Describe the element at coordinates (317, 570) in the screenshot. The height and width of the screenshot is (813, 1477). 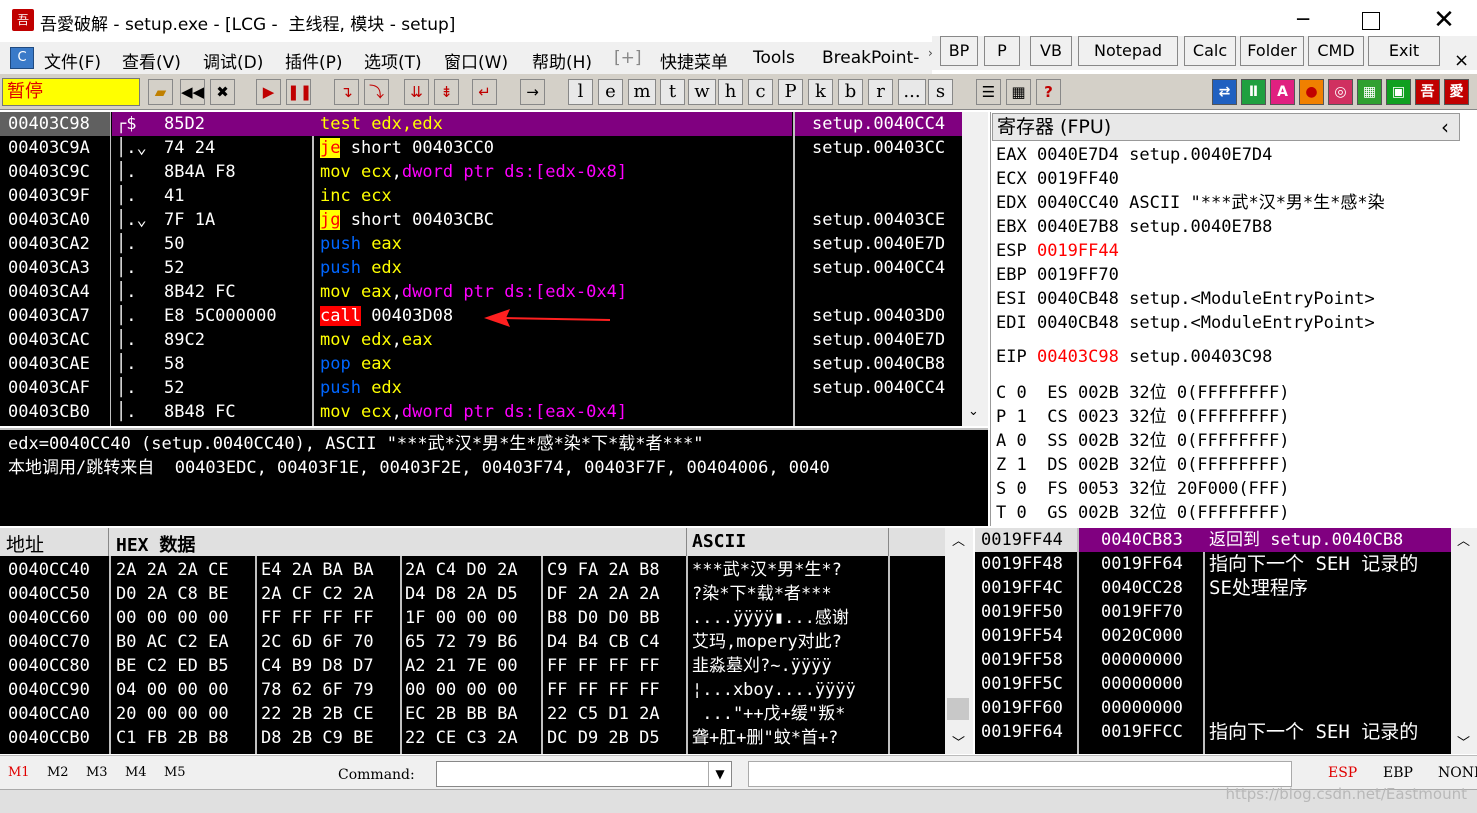
I see `dump-hex-group: E4 2A BA BA` at that location.